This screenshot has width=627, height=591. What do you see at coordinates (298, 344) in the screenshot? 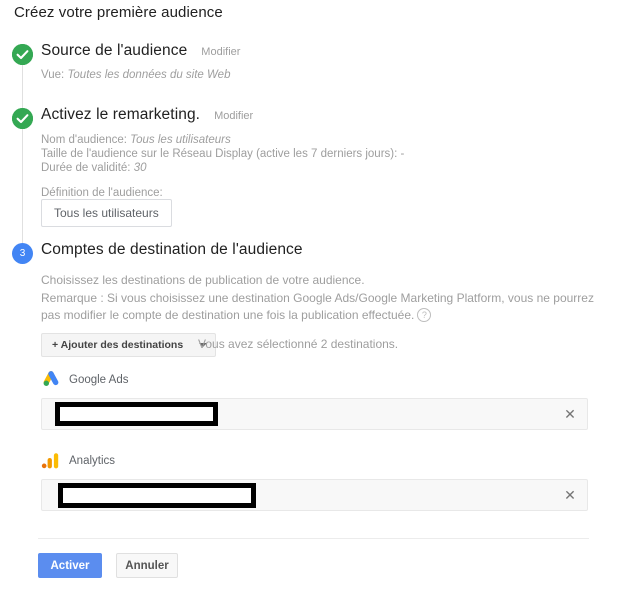
I see `destinations-selection-status: Vous avez sélectionné 2 destinations.` at bounding box center [298, 344].